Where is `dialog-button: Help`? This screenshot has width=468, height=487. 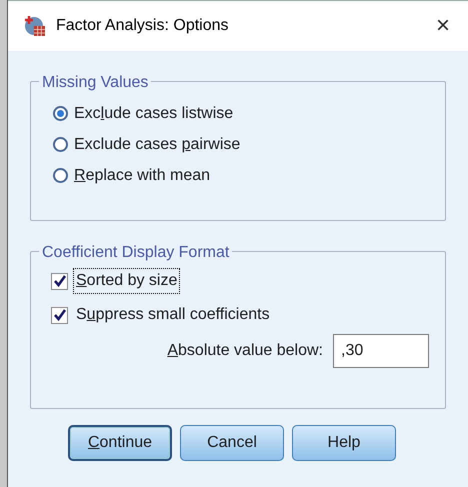 dialog-button: Help is located at coordinates (344, 443).